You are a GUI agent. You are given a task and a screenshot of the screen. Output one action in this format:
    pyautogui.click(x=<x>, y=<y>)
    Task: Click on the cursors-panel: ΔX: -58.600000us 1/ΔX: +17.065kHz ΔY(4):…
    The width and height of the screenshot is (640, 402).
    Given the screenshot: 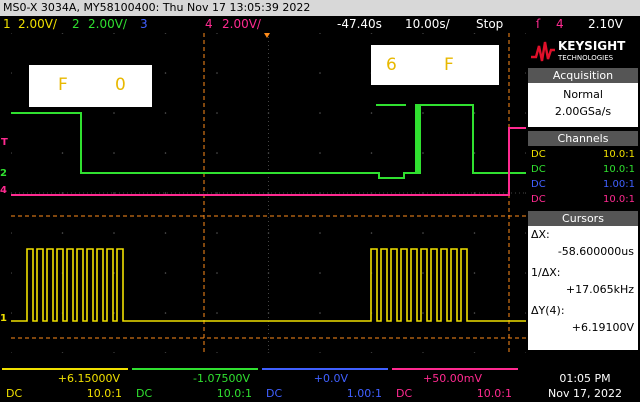 What is the action you would take?
    pyautogui.click(x=583, y=288)
    